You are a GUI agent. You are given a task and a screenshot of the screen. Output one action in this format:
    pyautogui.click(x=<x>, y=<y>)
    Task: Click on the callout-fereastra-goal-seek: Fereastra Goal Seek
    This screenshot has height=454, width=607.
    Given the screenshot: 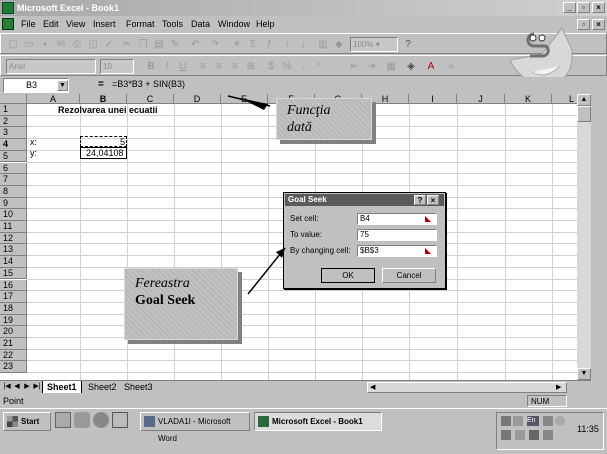 What is the action you would take?
    pyautogui.click(x=181, y=304)
    